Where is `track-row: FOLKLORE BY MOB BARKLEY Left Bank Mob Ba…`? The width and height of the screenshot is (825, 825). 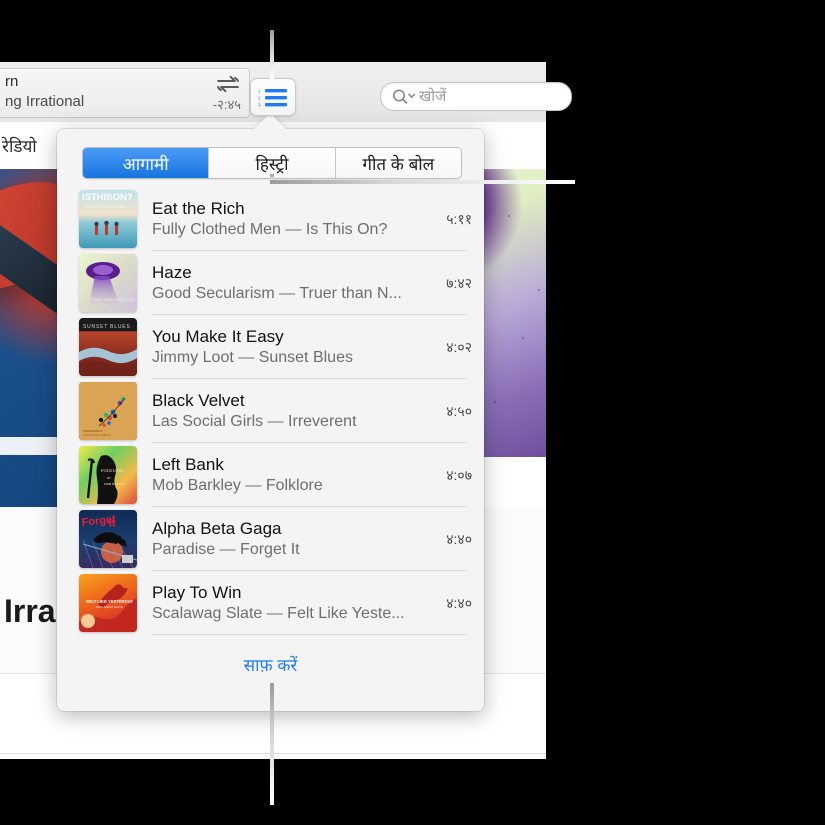 track-row: FOLKLORE BY MOB BARKLEY Left Bank Mob Ba… is located at coordinates (270, 475).